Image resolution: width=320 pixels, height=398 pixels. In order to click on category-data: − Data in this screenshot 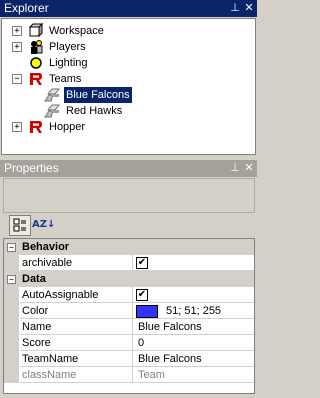, I will do `click(129, 279)`.